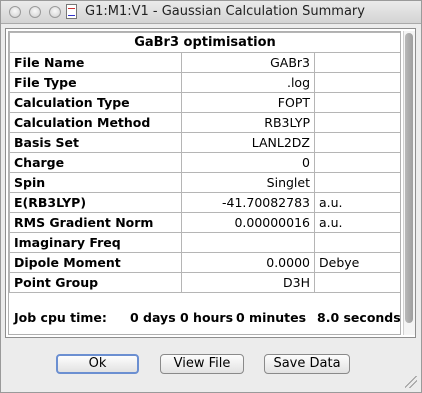 The width and height of the screenshot is (422, 393). I want to click on row-value: .log, so click(248, 82).